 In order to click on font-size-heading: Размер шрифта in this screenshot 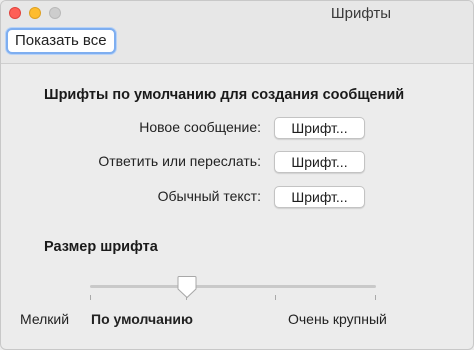, I will do `click(101, 247)`.